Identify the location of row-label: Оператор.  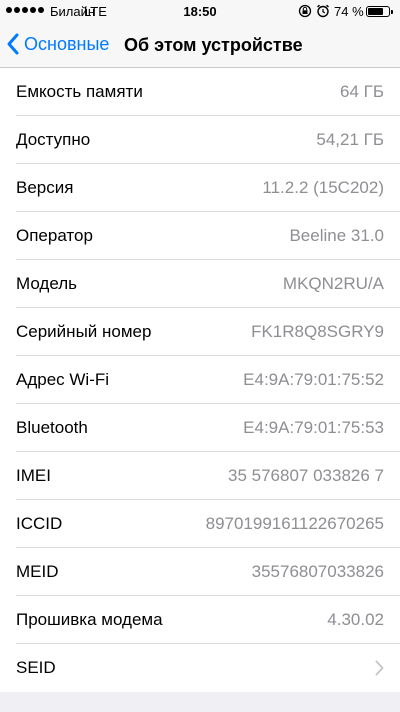
(54, 235).